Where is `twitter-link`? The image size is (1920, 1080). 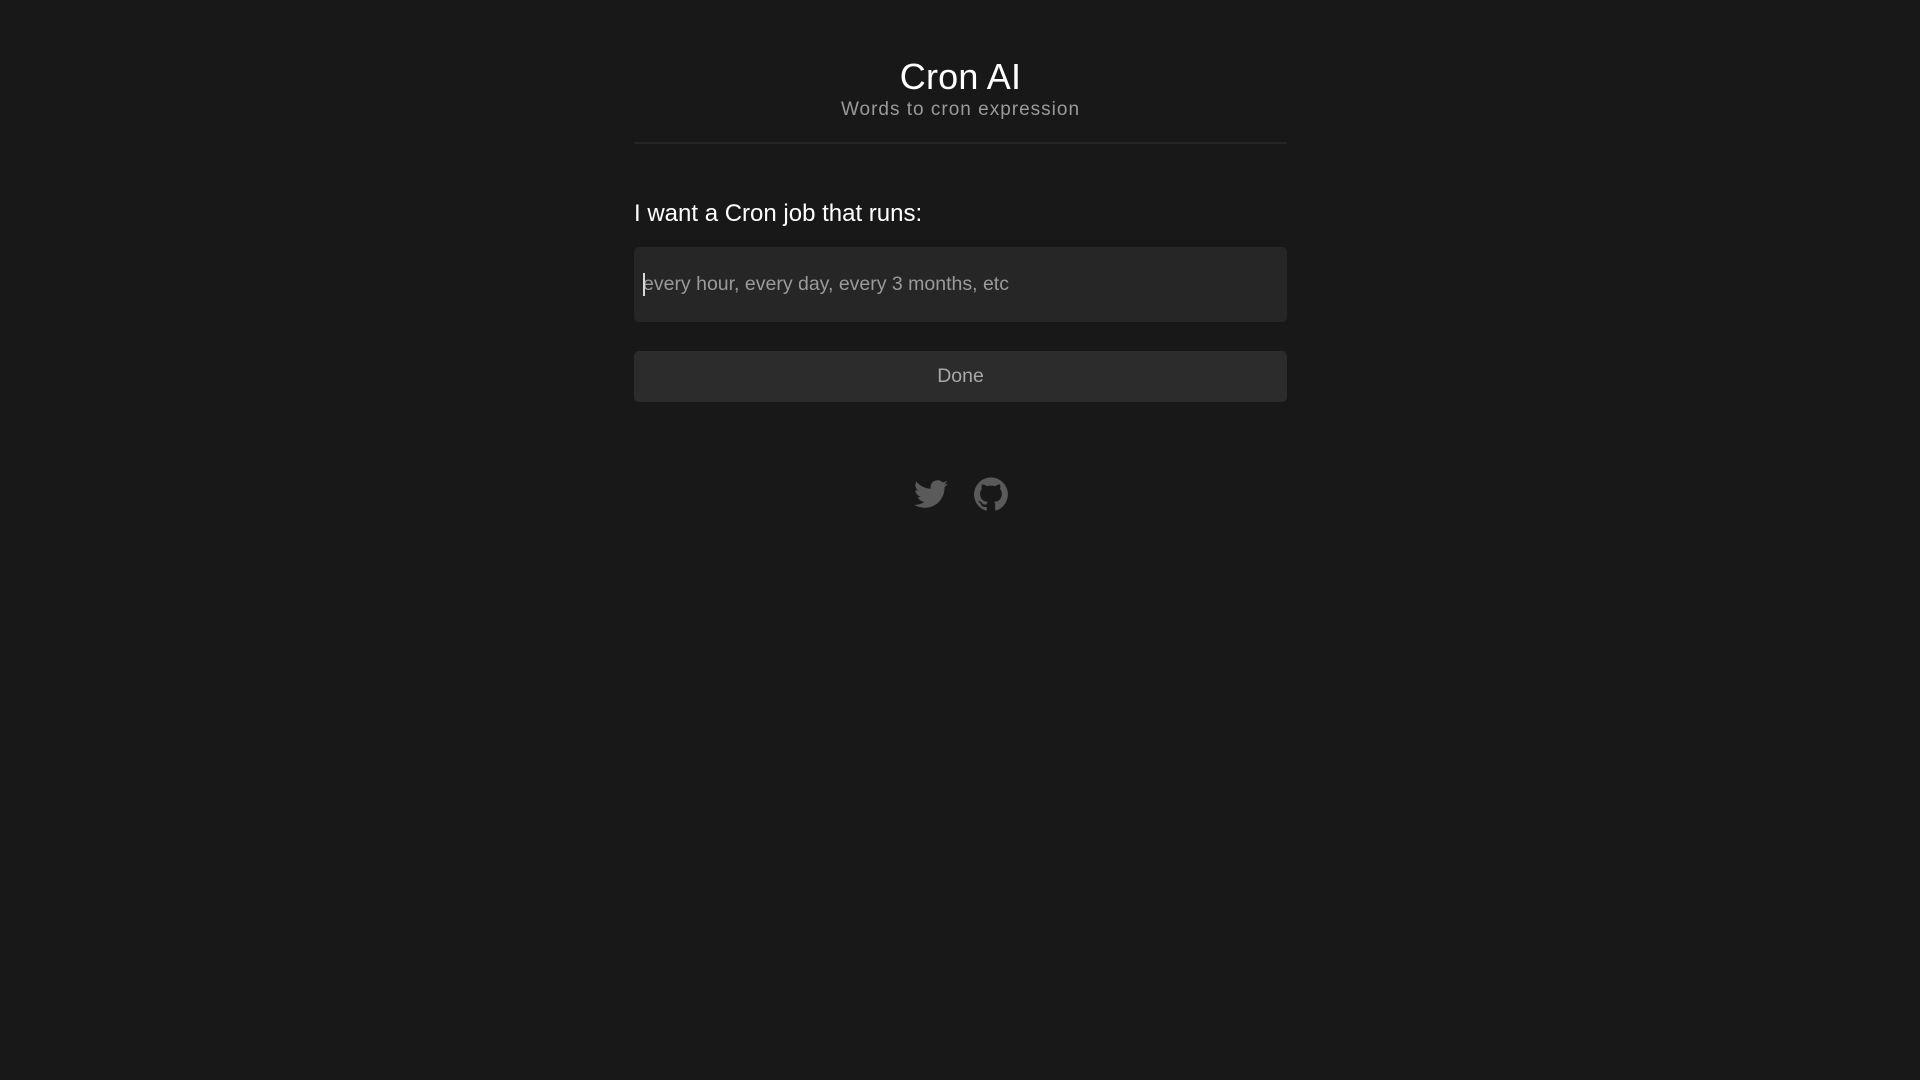
twitter-link is located at coordinates (930, 494).